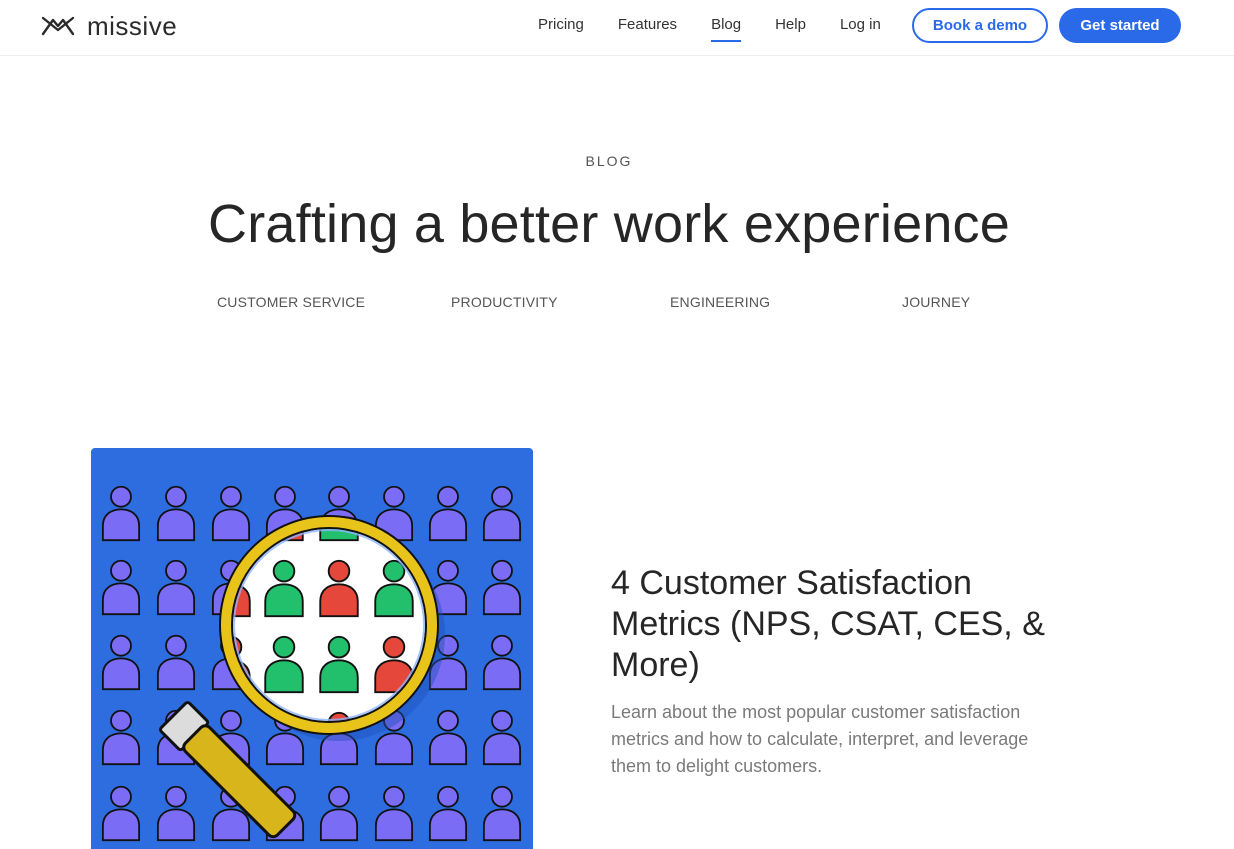 This screenshot has height=849, width=1234. What do you see at coordinates (720, 302) in the screenshot?
I see `category-engineering: ENGINEERING` at bounding box center [720, 302].